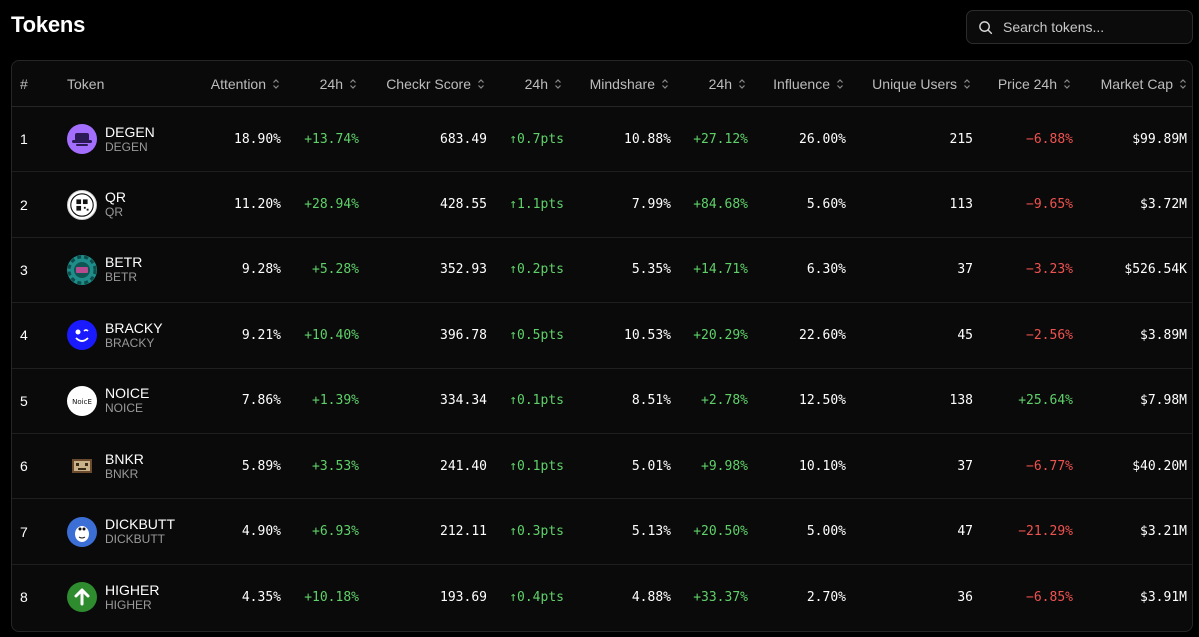 This screenshot has width=1199, height=637. What do you see at coordinates (82, 531) in the screenshot?
I see `dickbutt-icon` at bounding box center [82, 531].